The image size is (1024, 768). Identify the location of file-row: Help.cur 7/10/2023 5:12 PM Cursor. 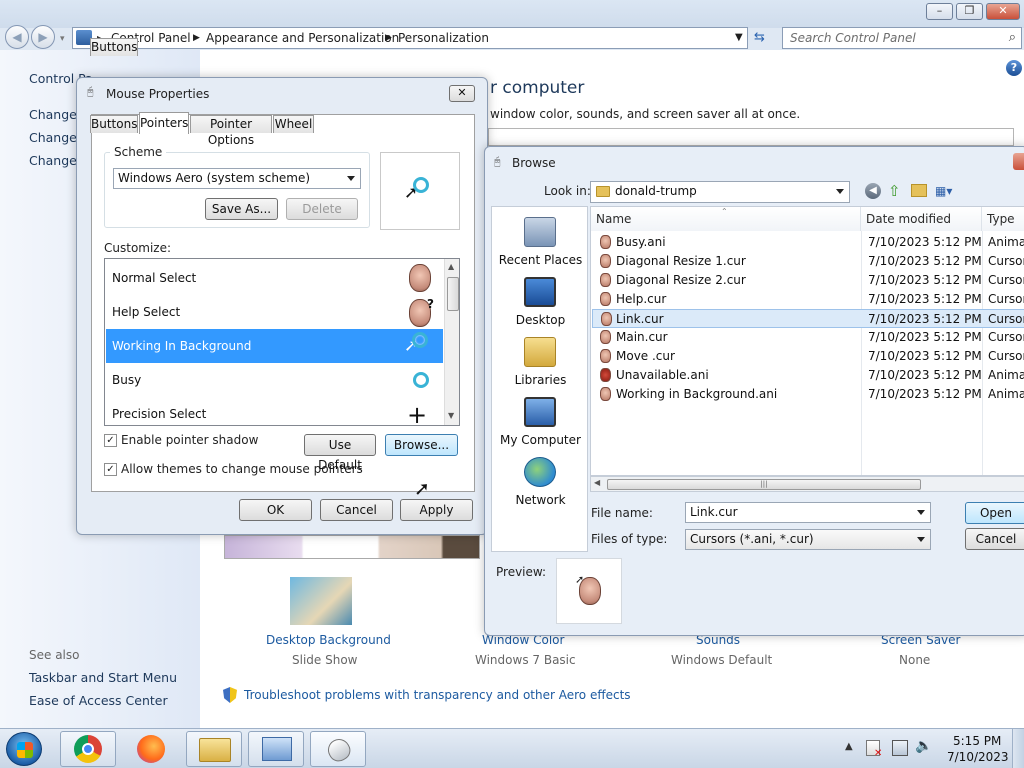
(808, 299).